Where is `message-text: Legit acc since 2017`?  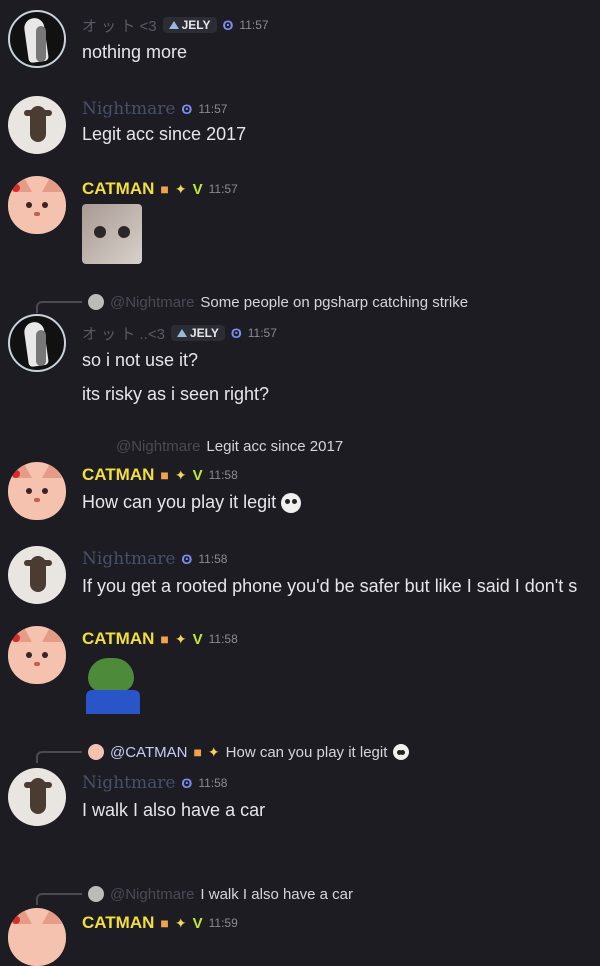
message-text: Legit acc since 2017 is located at coordinates (164, 134).